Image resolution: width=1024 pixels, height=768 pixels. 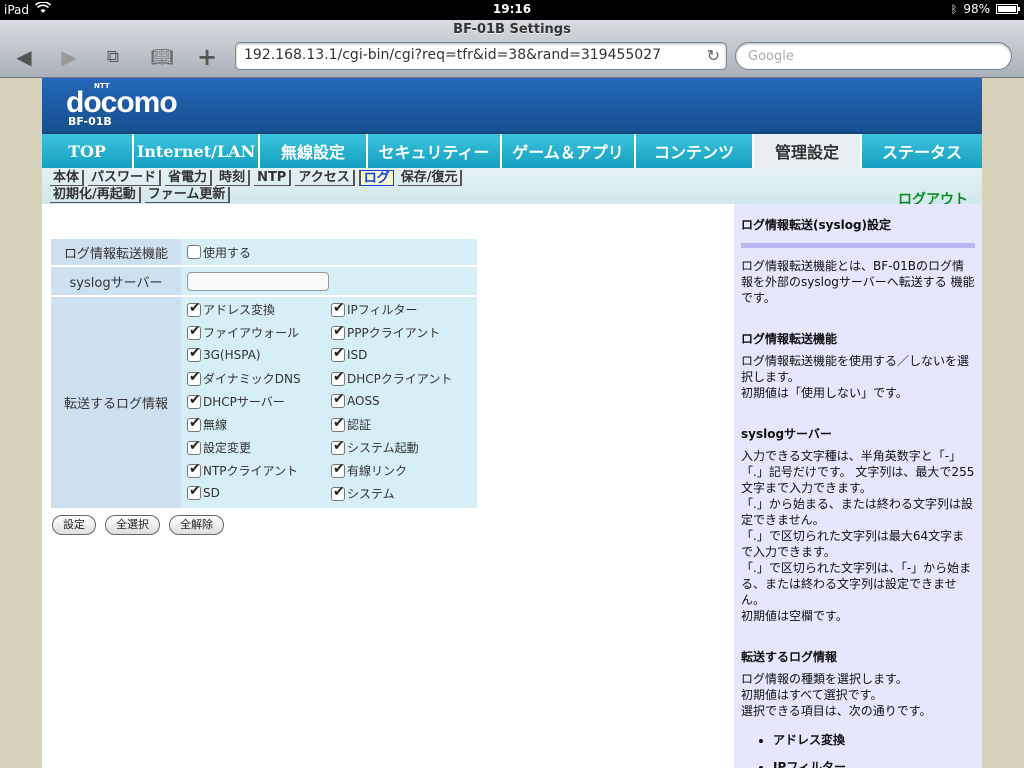 I want to click on help-syslog-text2: 「.」から始まる、または終わる文字列は設定できません。, so click(x=857, y=512).